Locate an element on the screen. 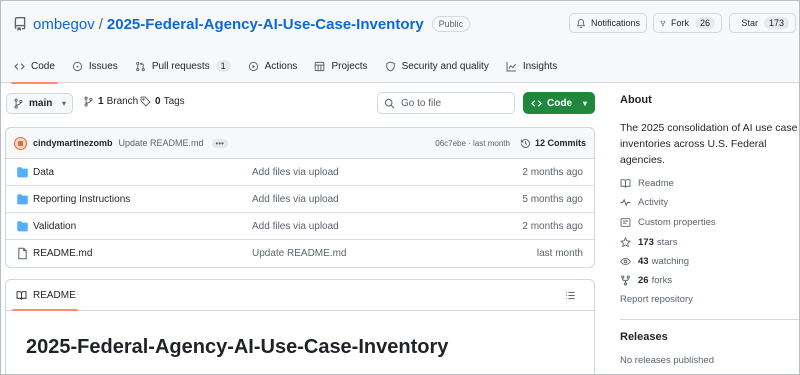  code-button: Code ▾ is located at coordinates (559, 103).